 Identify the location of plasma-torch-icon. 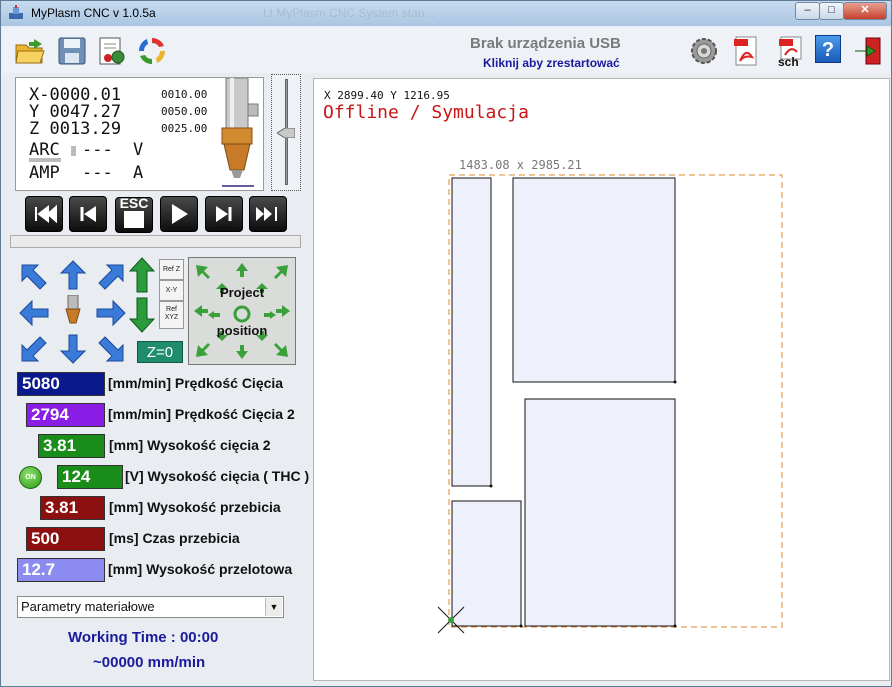
(240, 132).